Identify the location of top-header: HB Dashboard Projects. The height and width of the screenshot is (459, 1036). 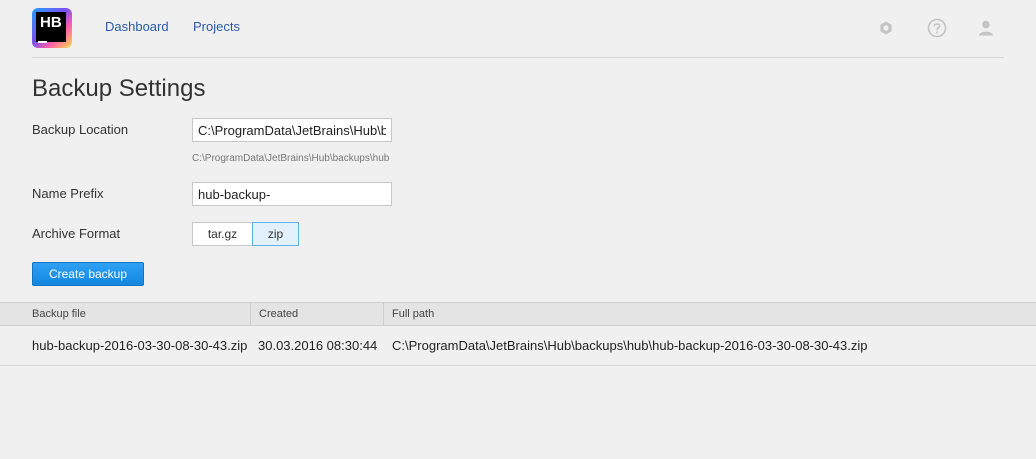
(518, 29).